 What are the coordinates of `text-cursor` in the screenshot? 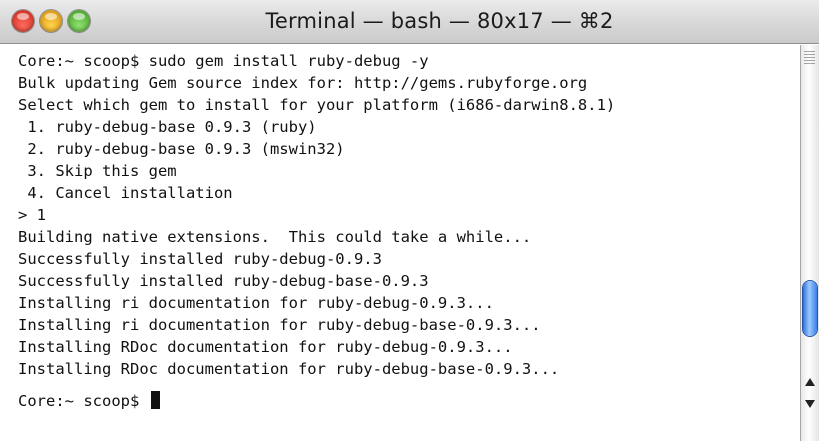 It's located at (155, 400).